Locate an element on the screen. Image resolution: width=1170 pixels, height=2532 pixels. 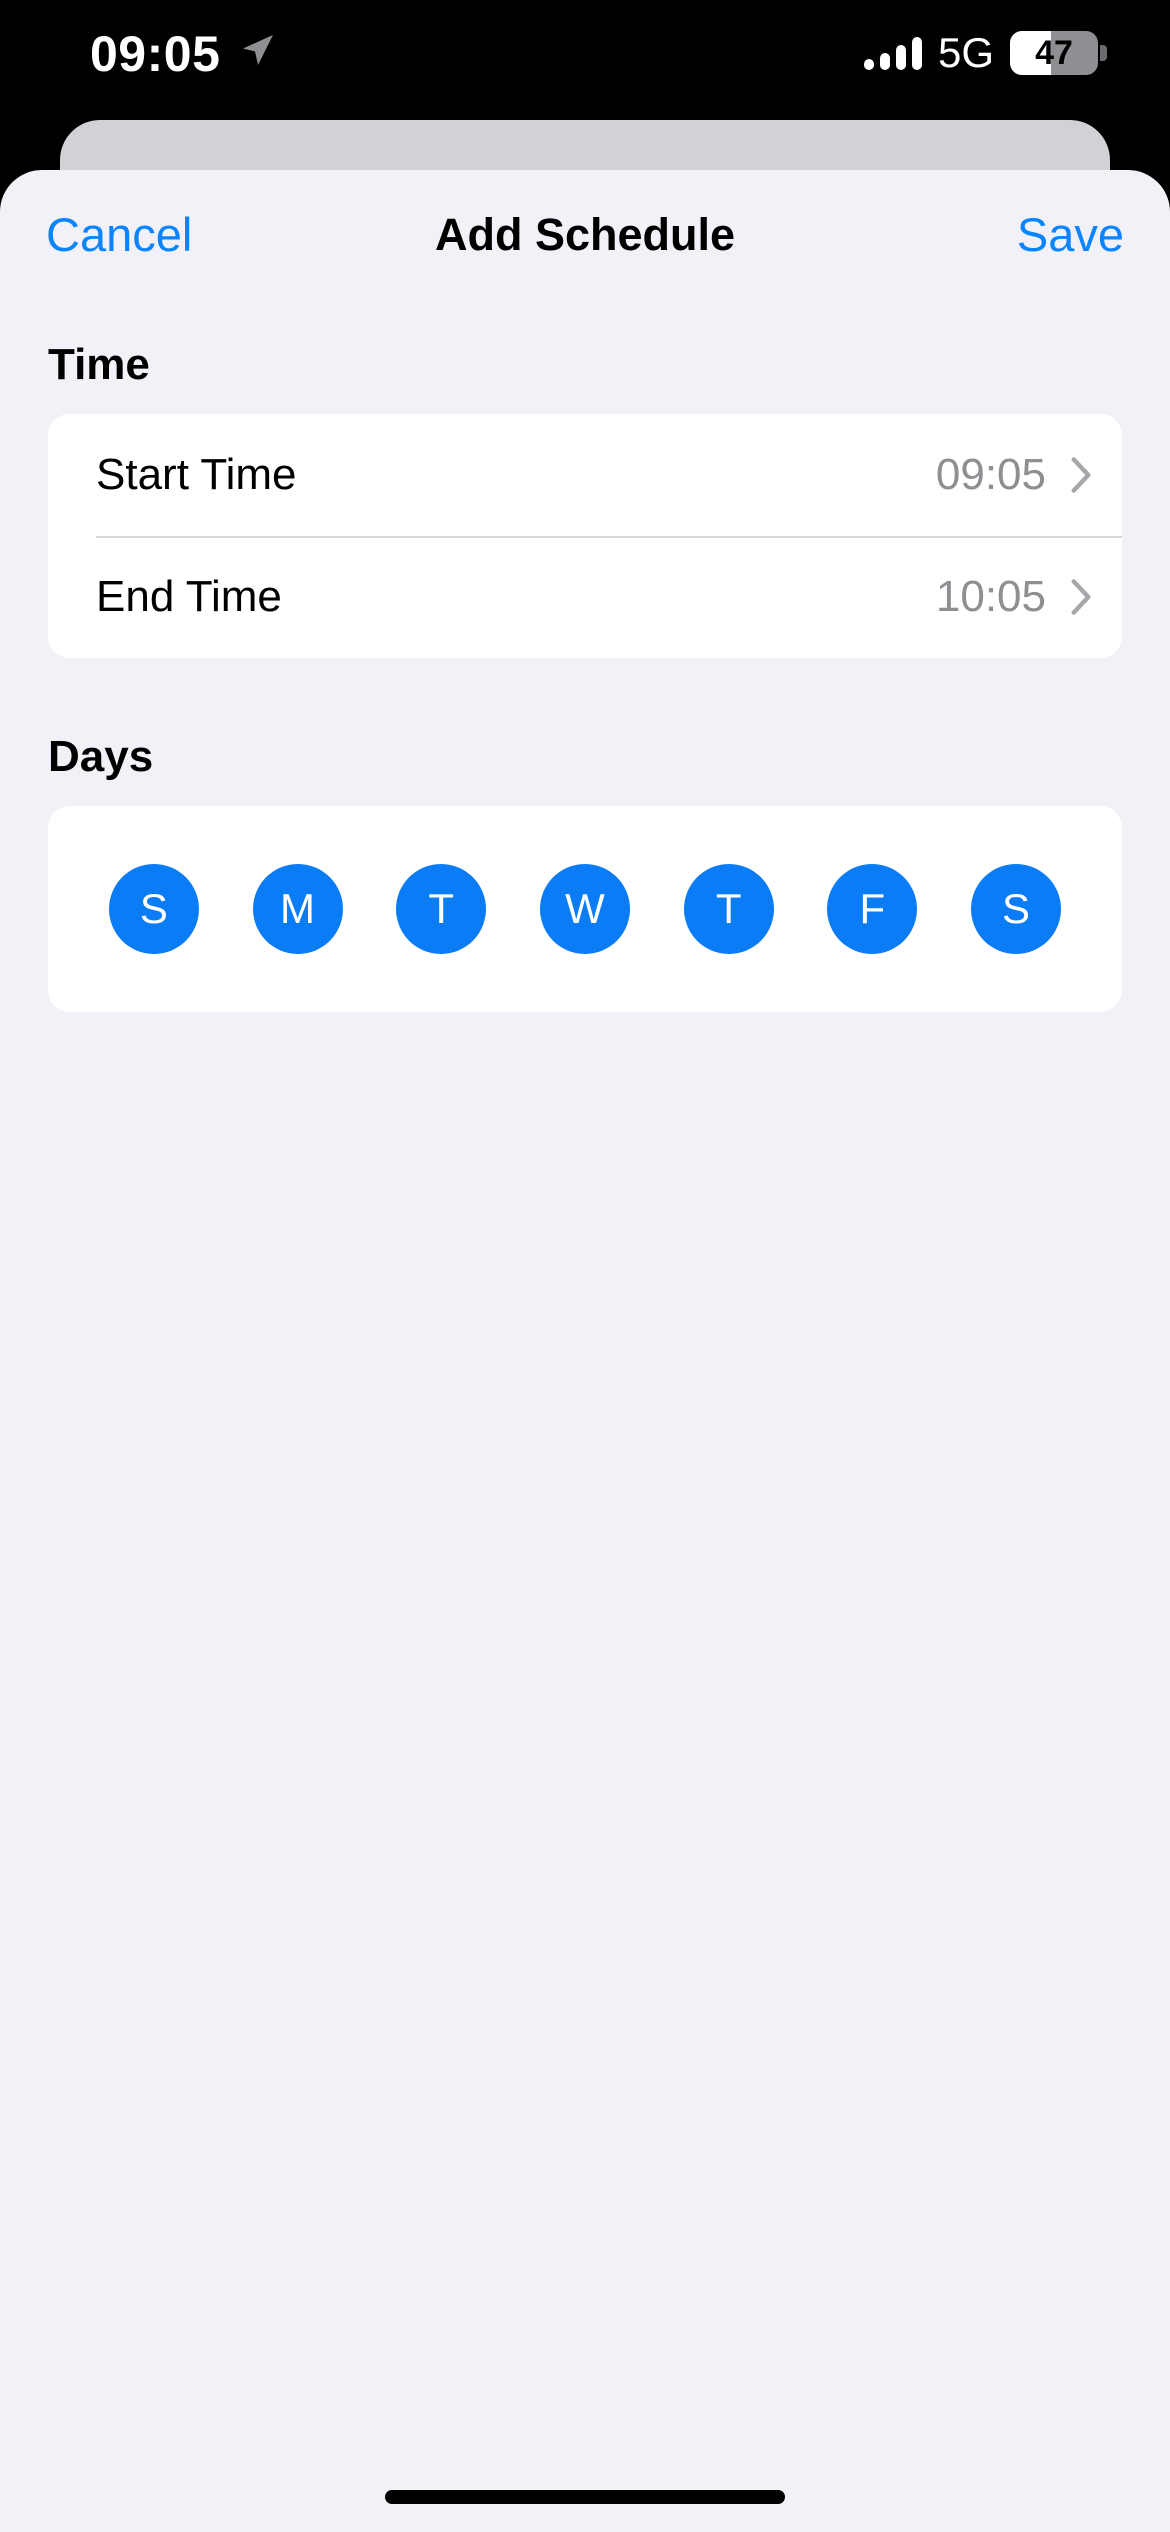
day-toggle-wednesday: W is located at coordinates (584, 909).